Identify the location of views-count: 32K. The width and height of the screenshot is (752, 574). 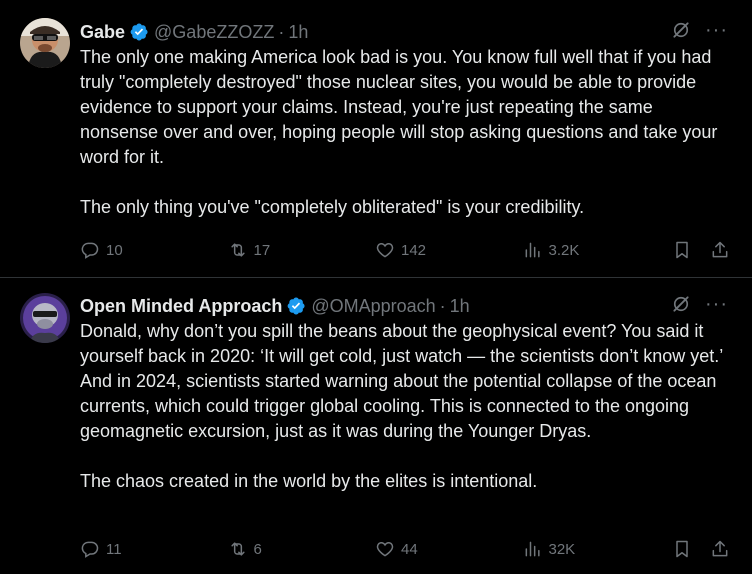
(562, 549).